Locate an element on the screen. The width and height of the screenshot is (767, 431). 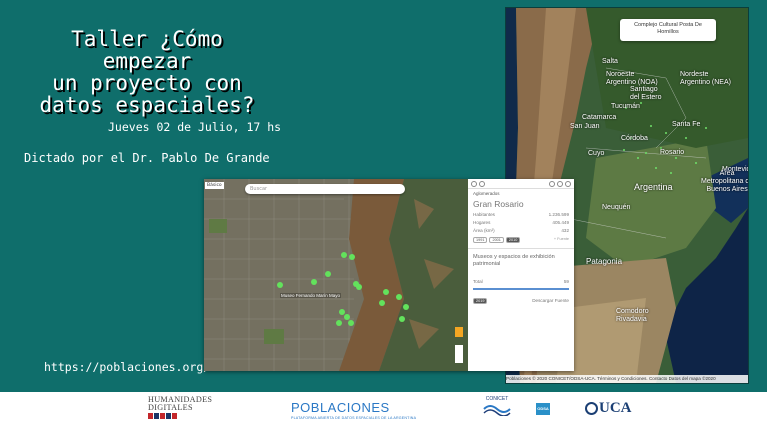
speaker-text: Dictado por el Dr. Pablo De Grande is located at coordinates (147, 158).